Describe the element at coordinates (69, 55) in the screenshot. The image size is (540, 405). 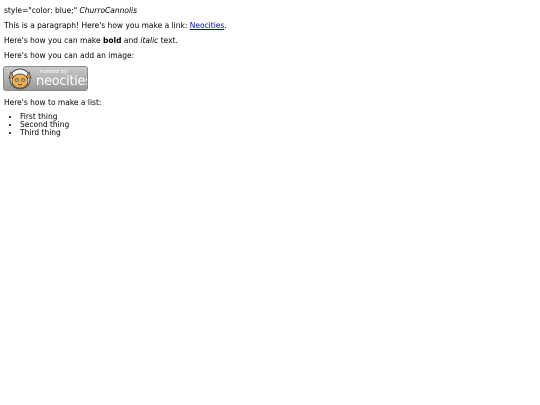
I see `image-intro-line: Here's how you can add an image:` at that location.